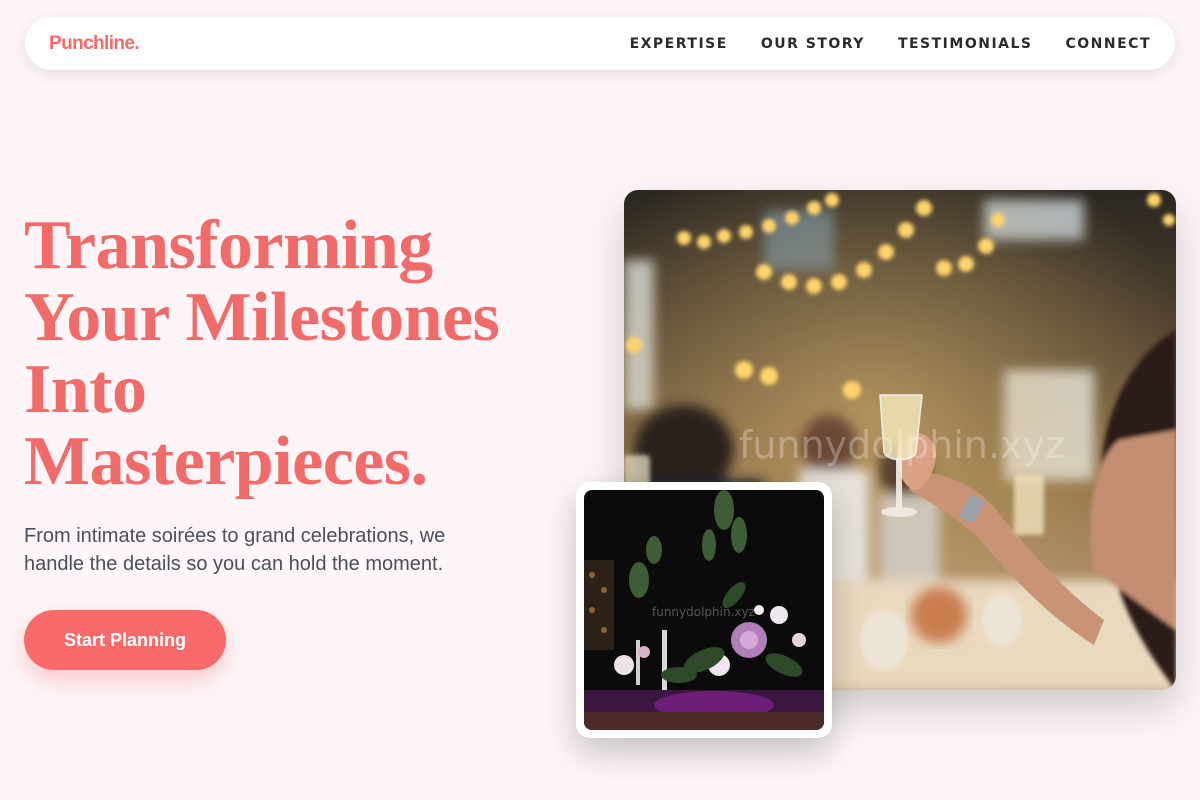  I want to click on nav-link-testimonials: TESTIMONIALS, so click(965, 44).